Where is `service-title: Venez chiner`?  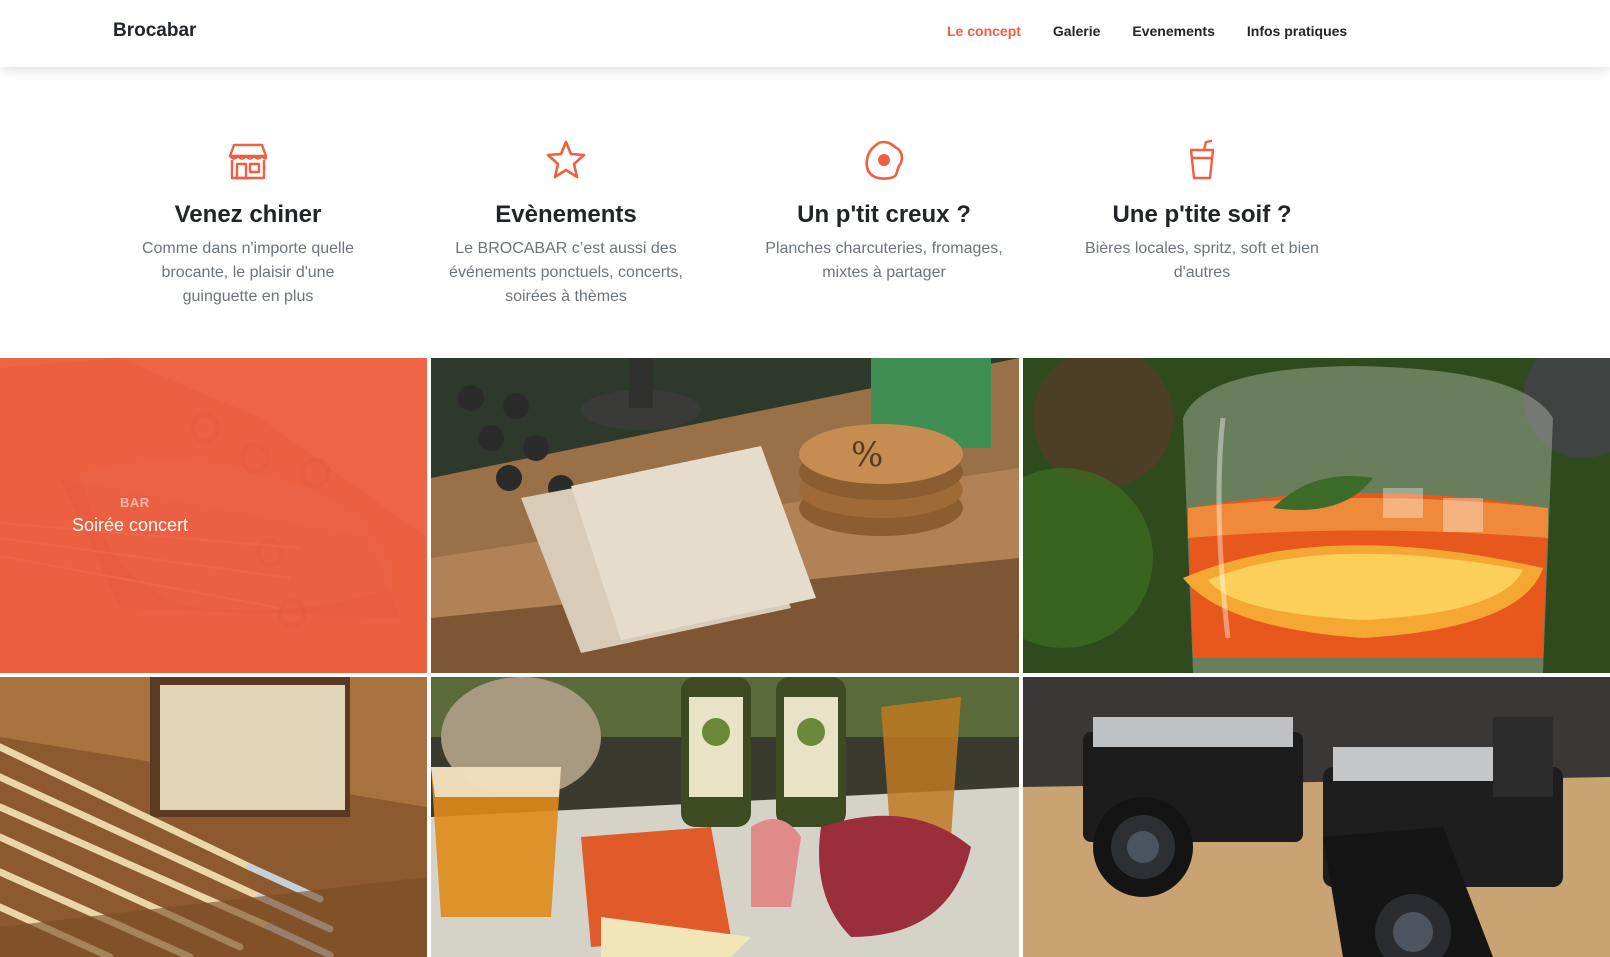 service-title: Venez chiner is located at coordinates (248, 214).